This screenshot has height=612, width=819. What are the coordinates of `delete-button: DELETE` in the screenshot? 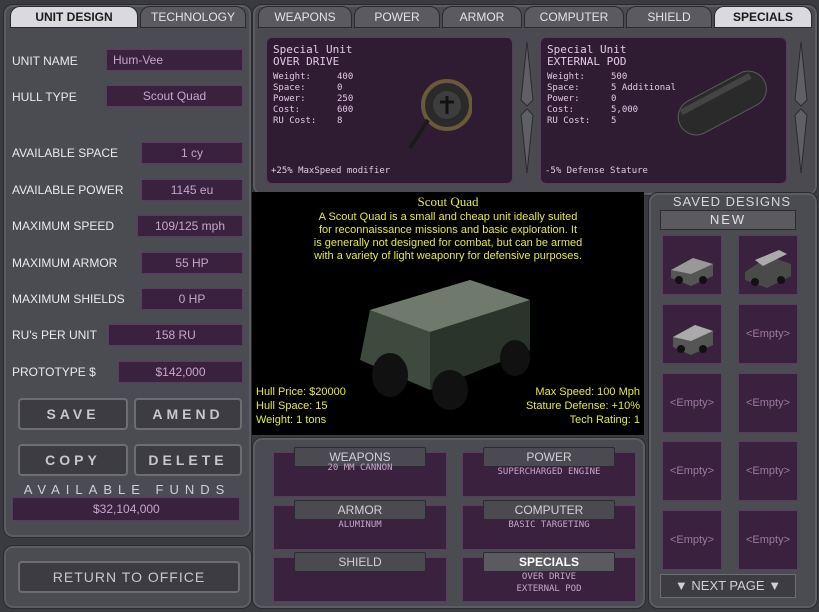 It's located at (188, 460).